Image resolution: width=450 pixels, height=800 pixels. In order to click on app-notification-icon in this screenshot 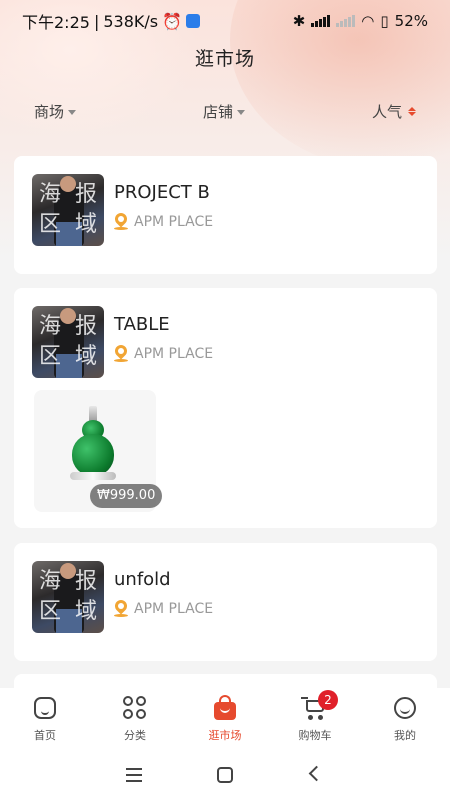, I will do `click(193, 21)`.